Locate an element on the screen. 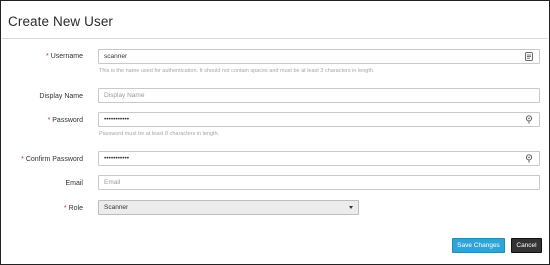 The height and width of the screenshot is (265, 550). role-value: Scanner is located at coordinates (116, 207).